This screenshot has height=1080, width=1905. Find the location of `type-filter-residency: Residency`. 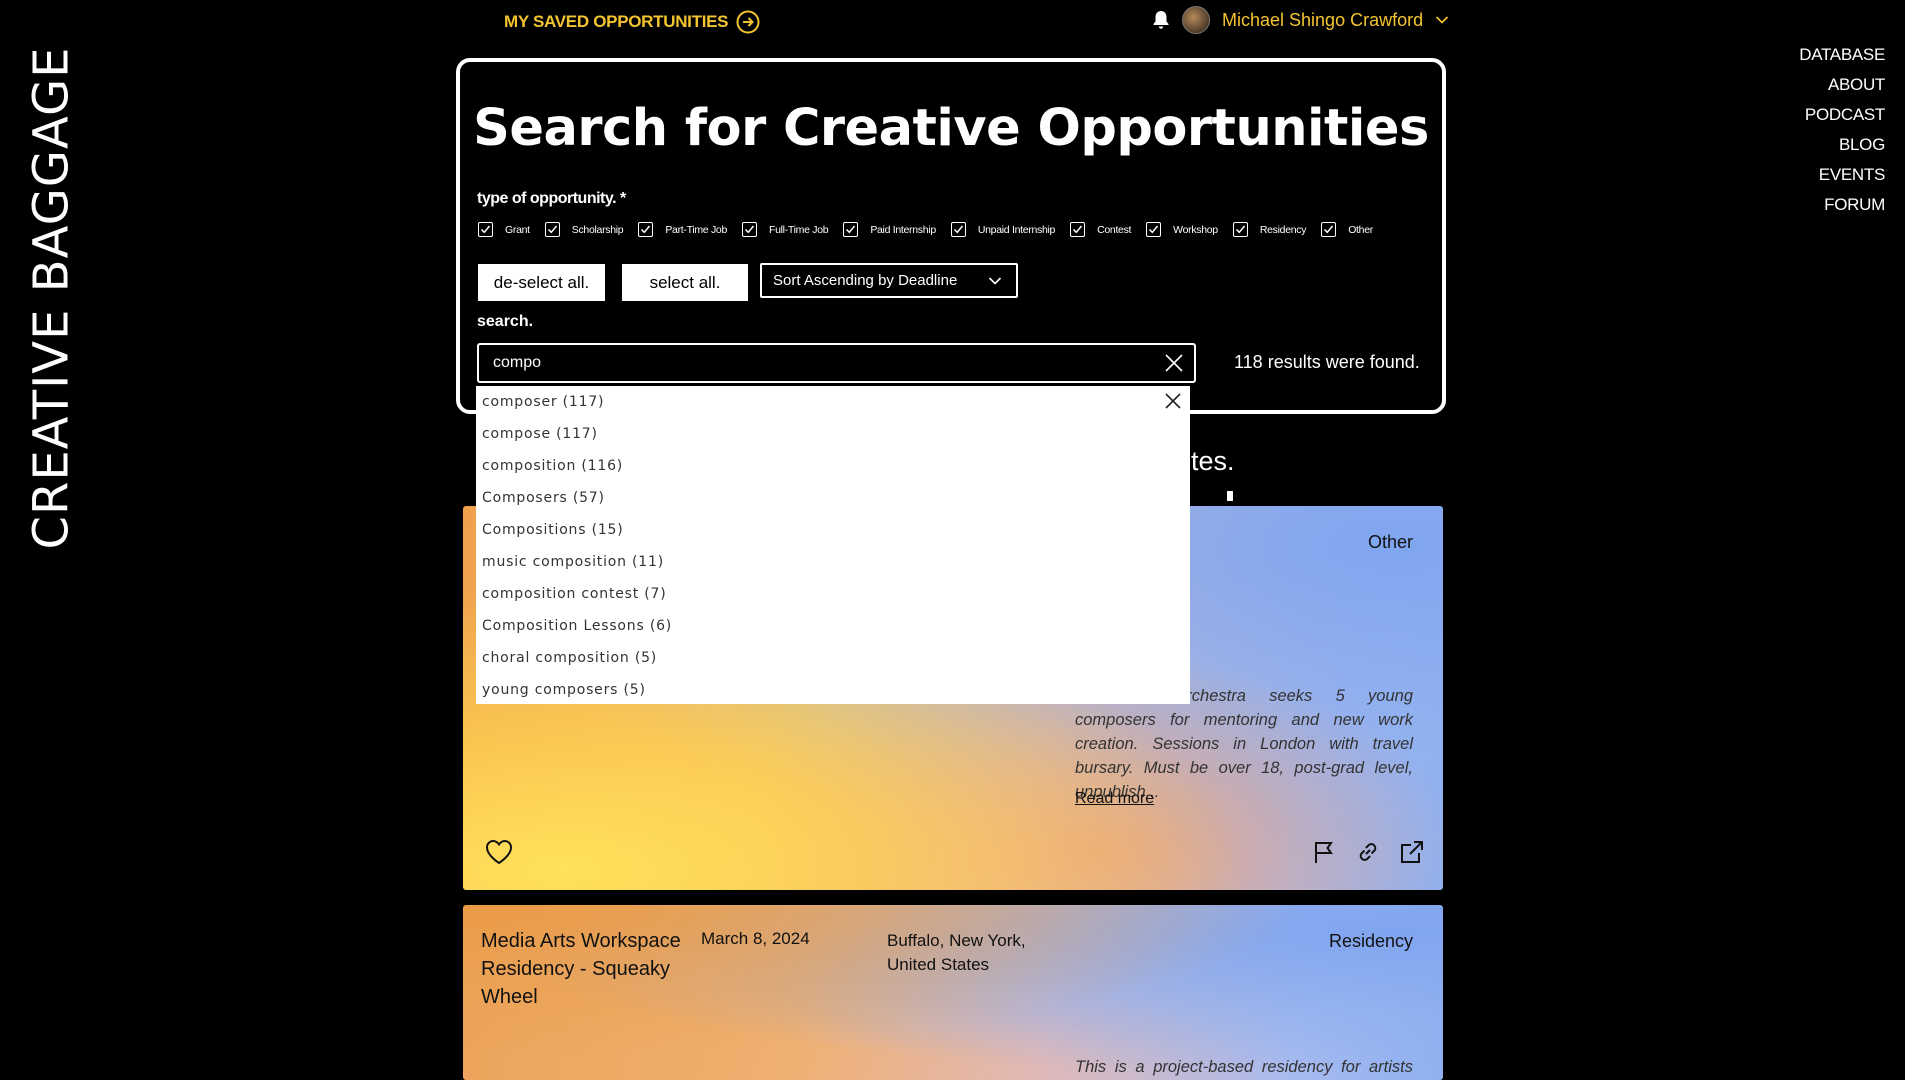

type-filter-residency: Residency is located at coordinates (1269, 229).